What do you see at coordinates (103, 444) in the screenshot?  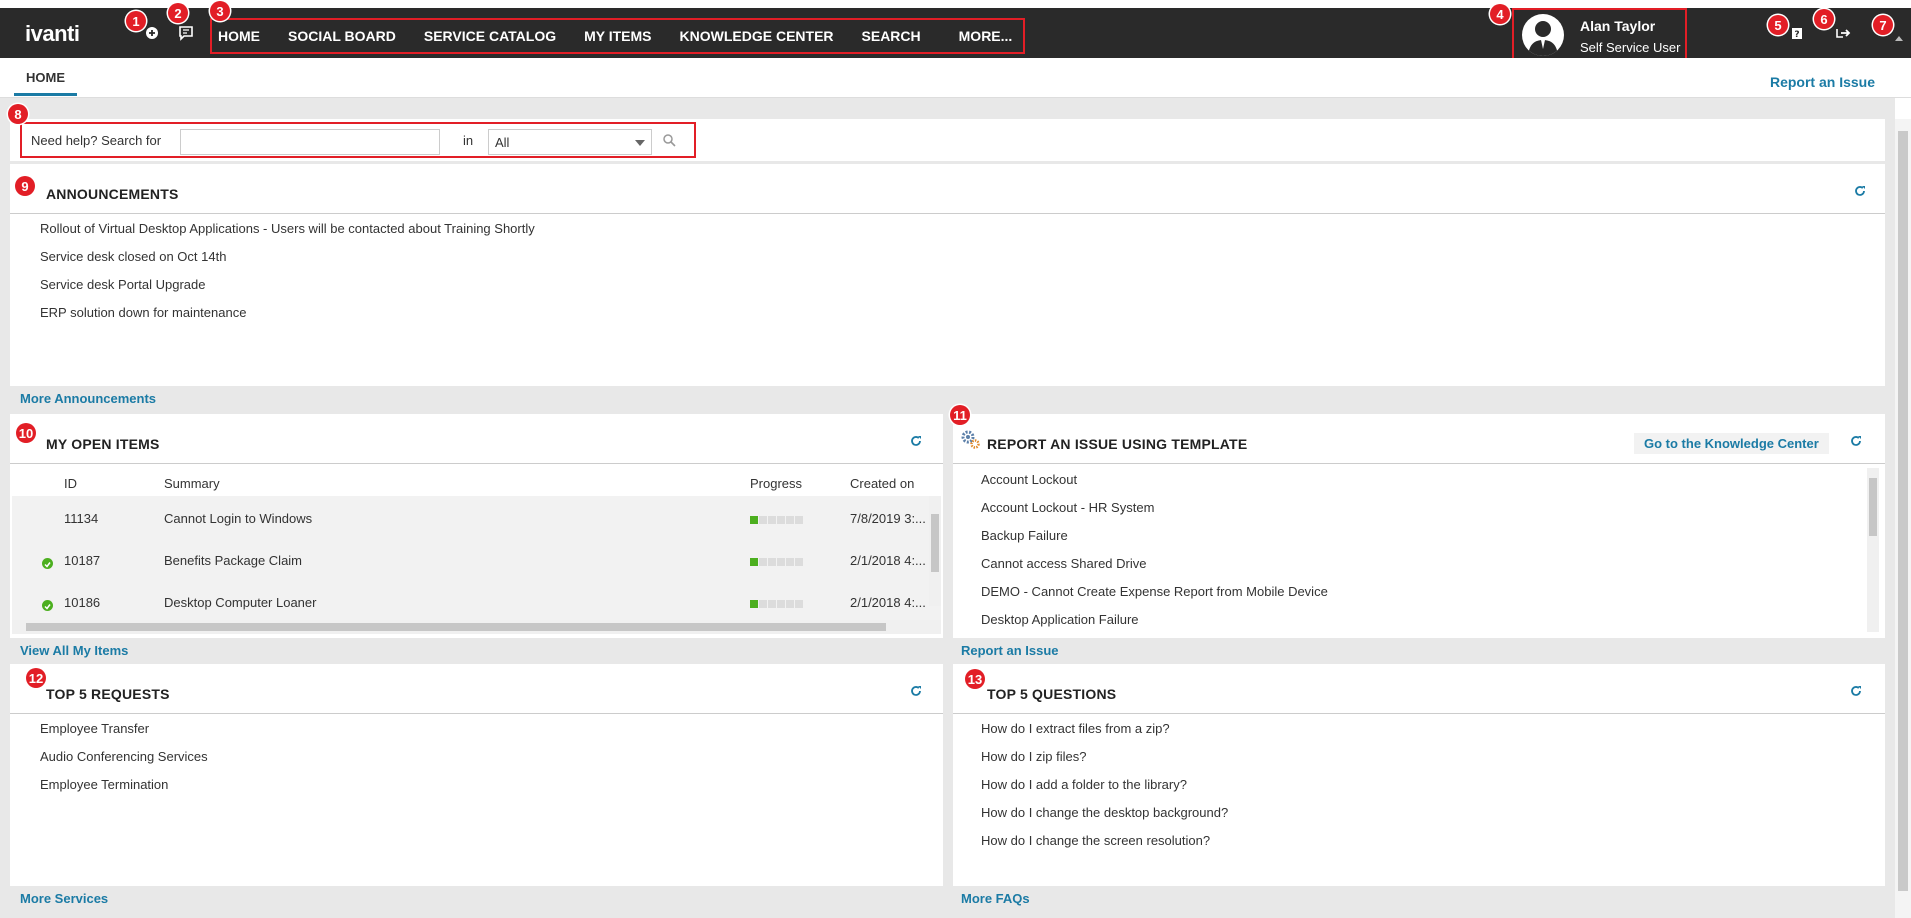 I see `open-items-title: MY OPEN ITEMS` at bounding box center [103, 444].